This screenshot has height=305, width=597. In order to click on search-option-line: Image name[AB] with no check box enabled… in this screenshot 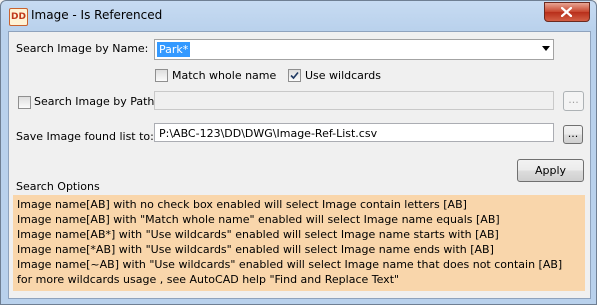, I will do `click(242, 204)`.